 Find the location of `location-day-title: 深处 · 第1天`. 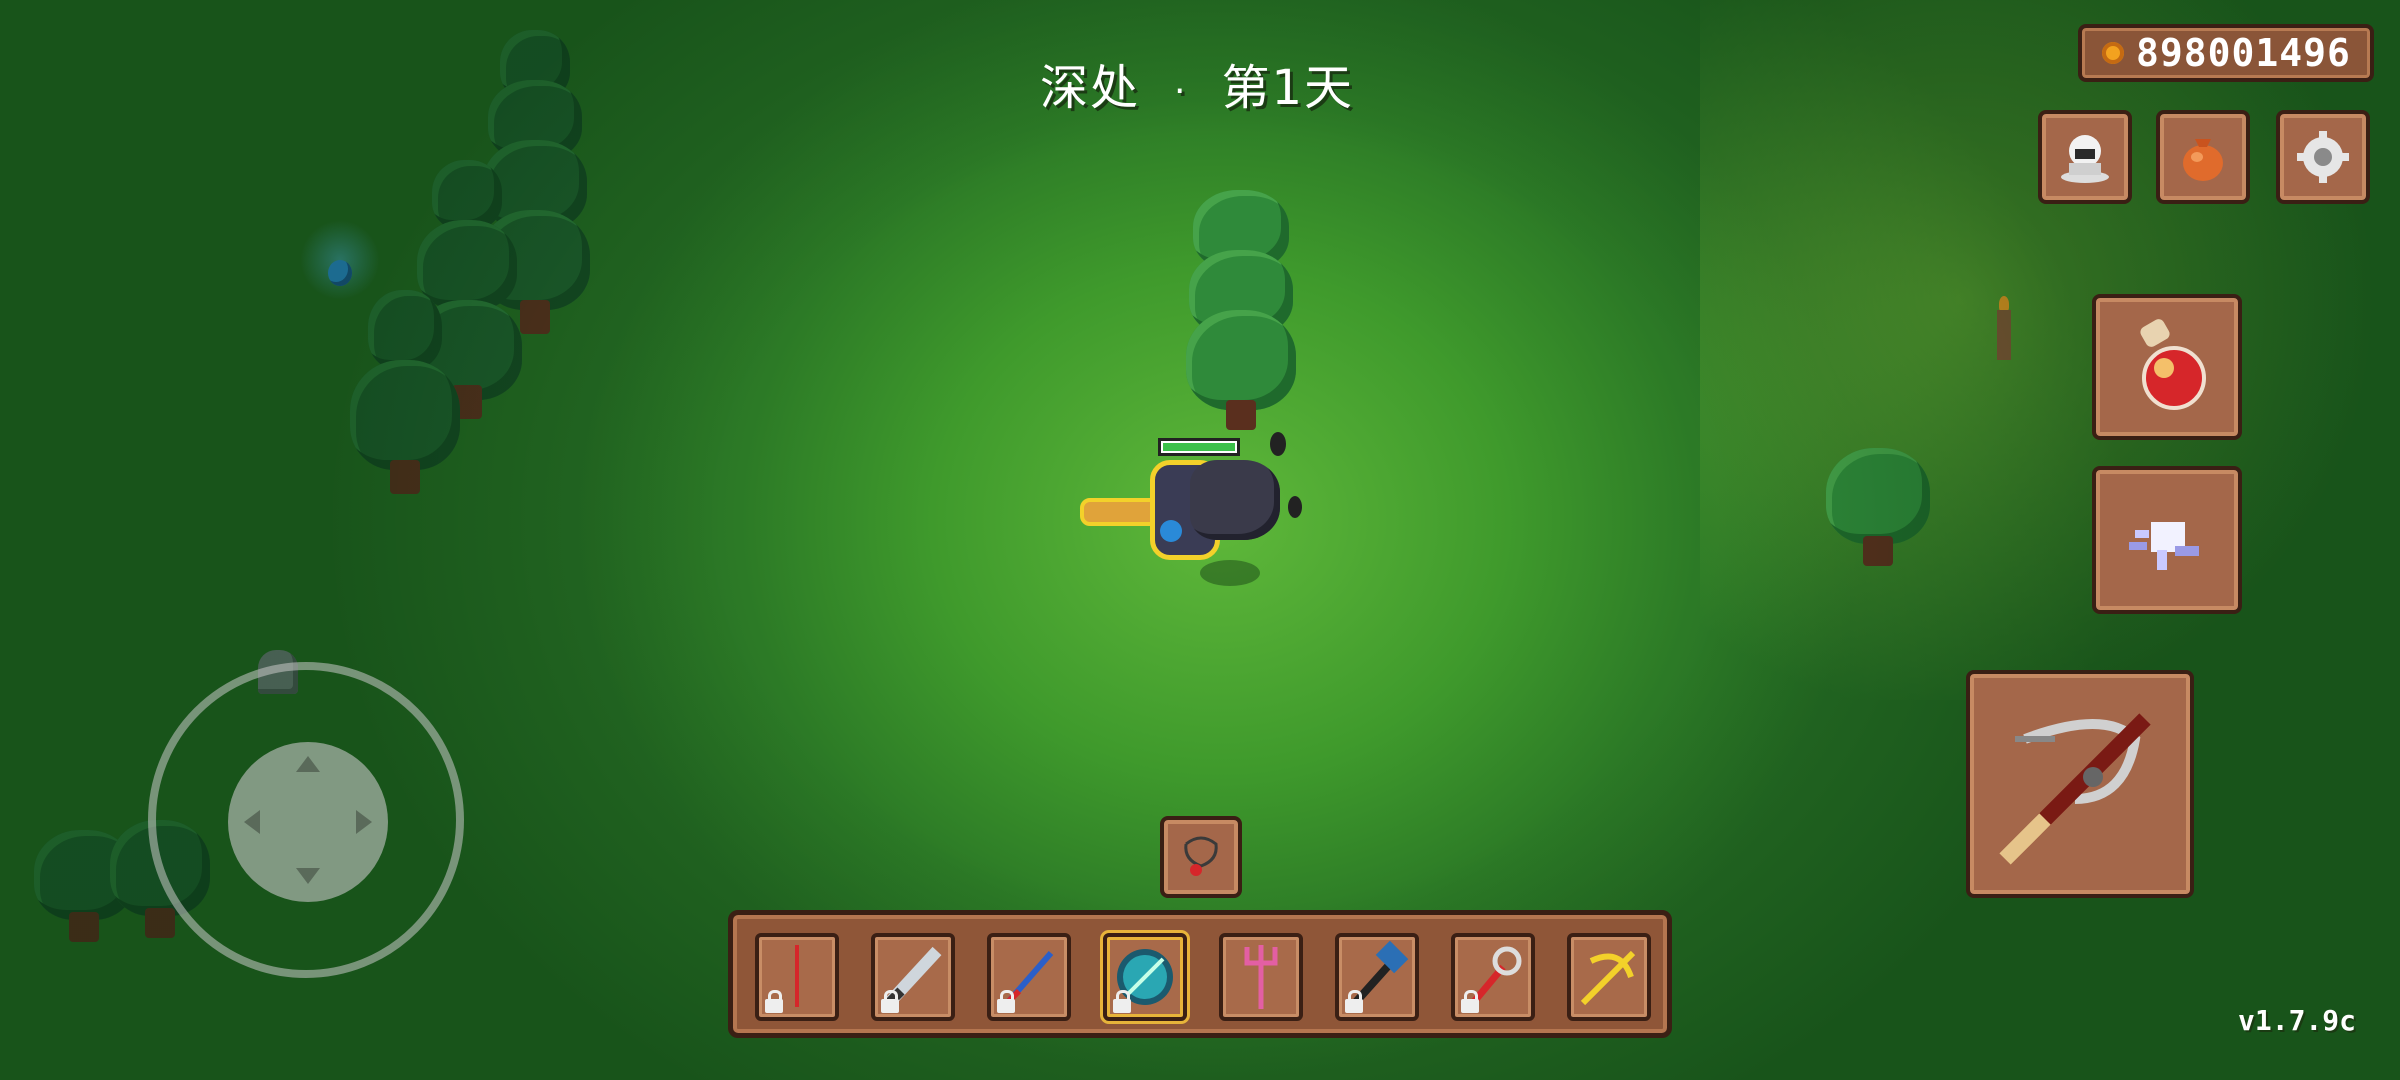

location-day-title: 深处 · 第1天 is located at coordinates (1197, 83).